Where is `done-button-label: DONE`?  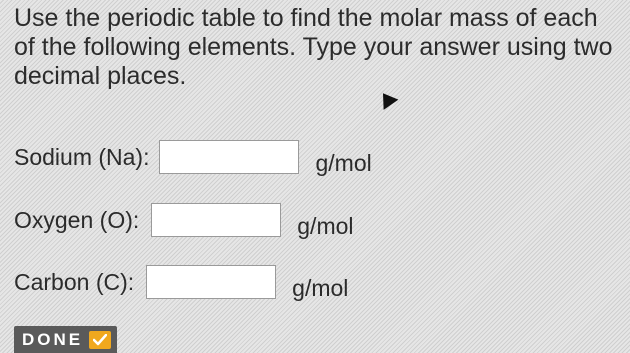
done-button-label: DONE is located at coordinates (53, 339).